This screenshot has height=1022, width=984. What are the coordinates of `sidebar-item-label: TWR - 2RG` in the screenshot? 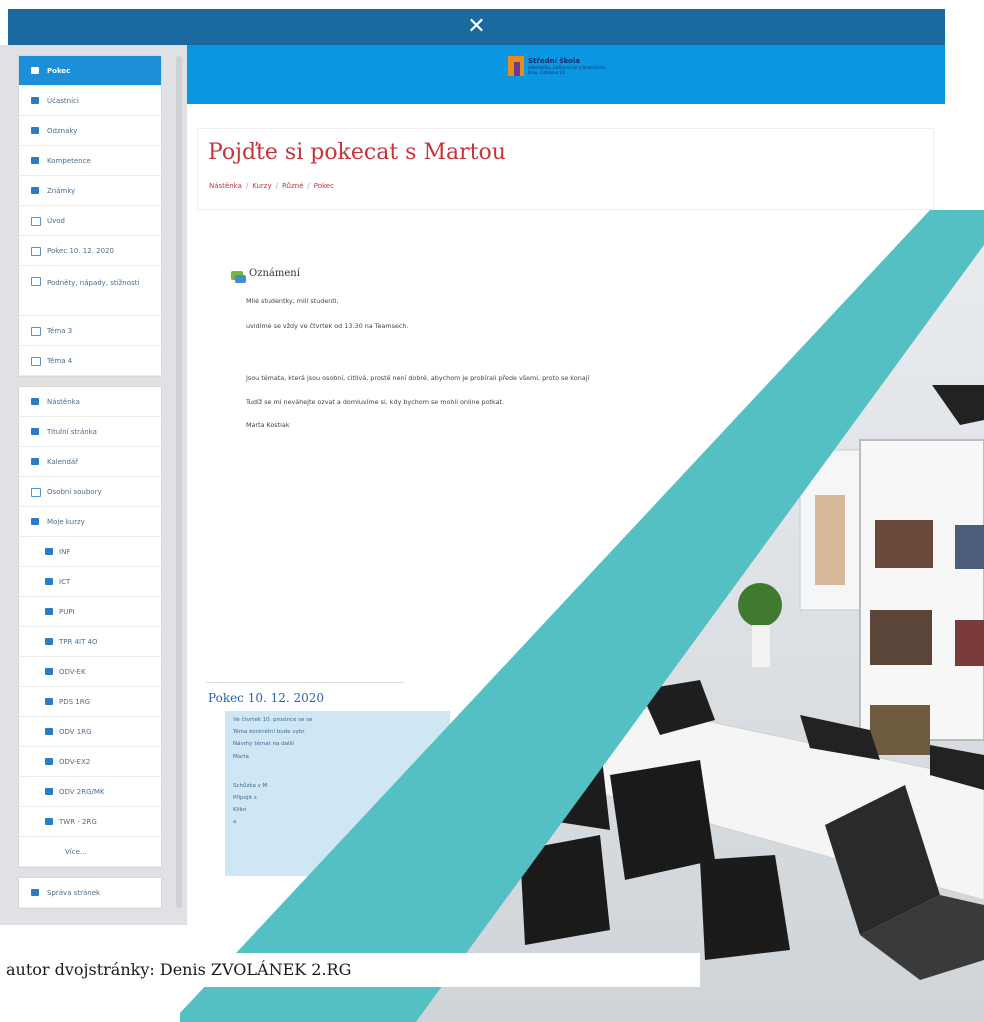 It's located at (78, 822).